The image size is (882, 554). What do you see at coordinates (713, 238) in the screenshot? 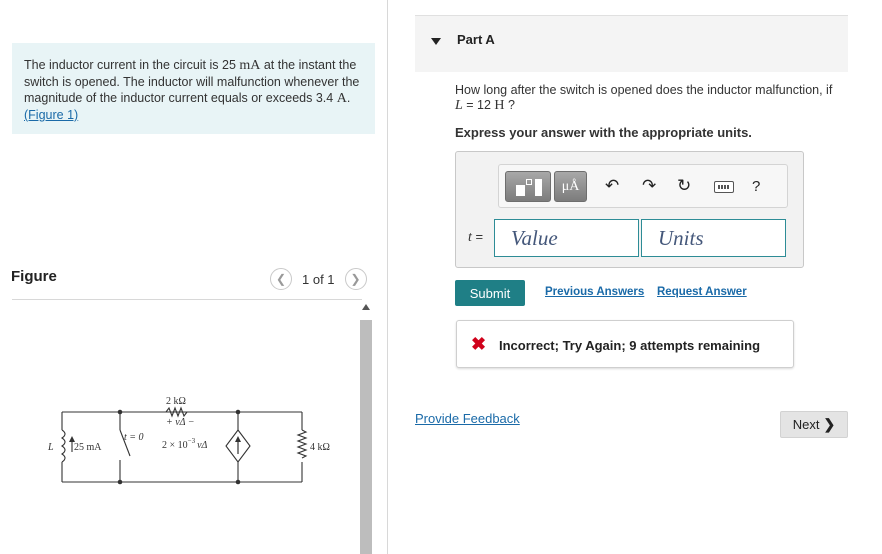
I see `units-input: Units` at bounding box center [713, 238].